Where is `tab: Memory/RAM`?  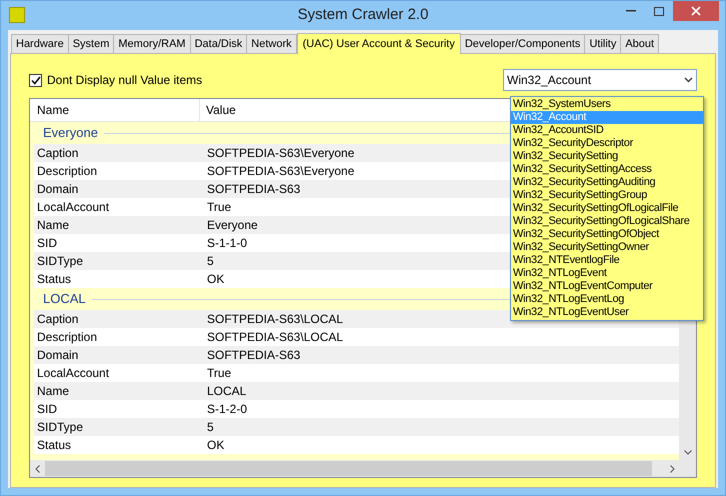 tab: Memory/RAM is located at coordinates (152, 43).